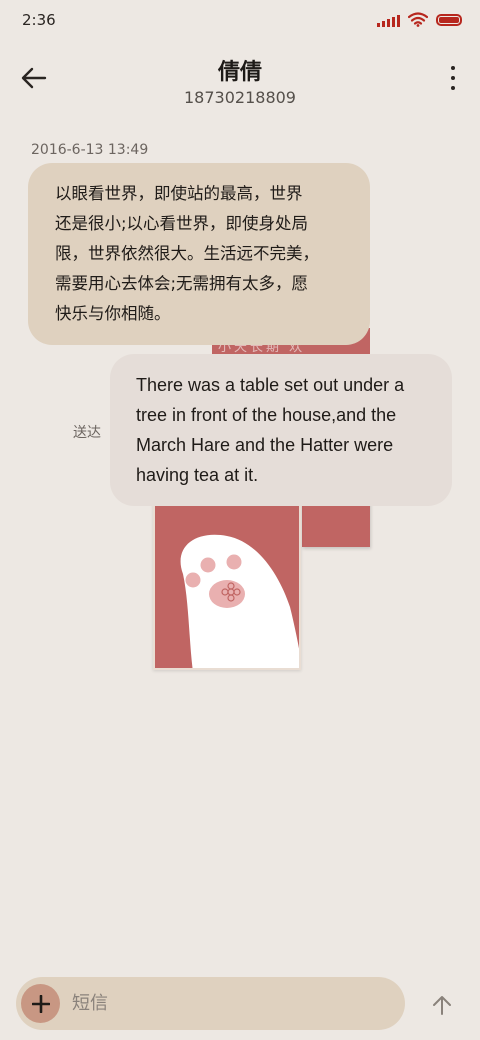  What do you see at coordinates (453, 68) in the screenshot?
I see `more-vertical-icon` at bounding box center [453, 68].